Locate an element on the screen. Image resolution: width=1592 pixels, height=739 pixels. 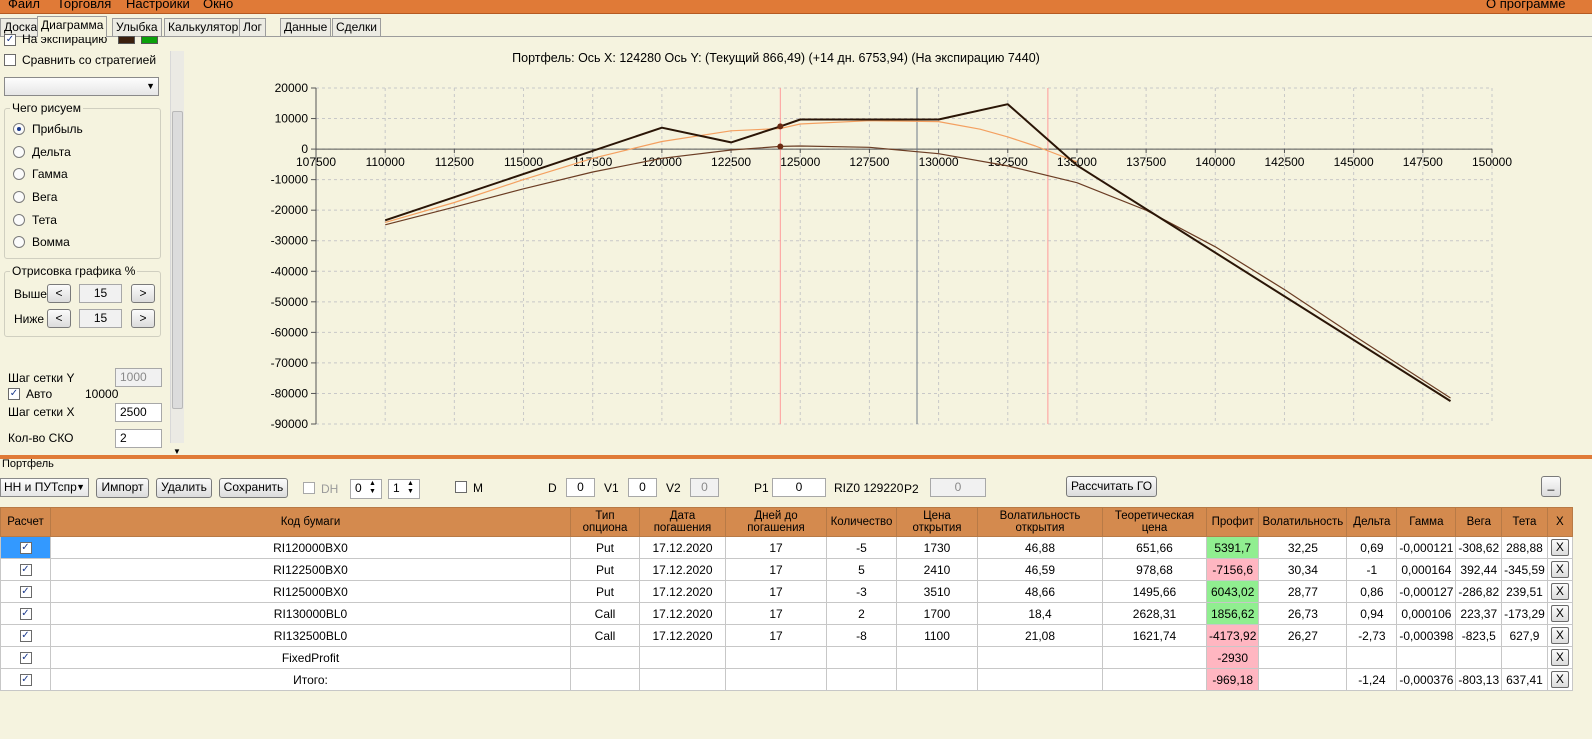
col-theo: Теоретическая цена is located at coordinates (1154, 522).